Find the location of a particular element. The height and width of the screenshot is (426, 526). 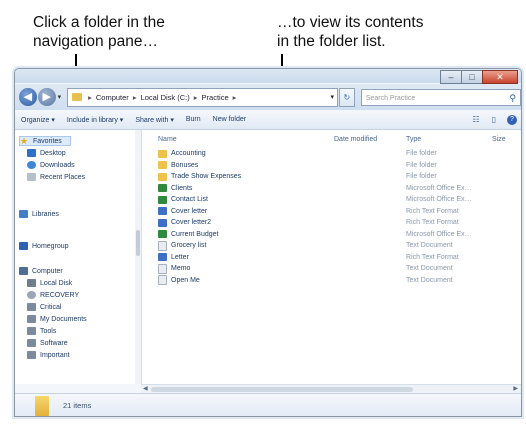

file-name-cell: Cover letter2 is located at coordinates (184, 222).